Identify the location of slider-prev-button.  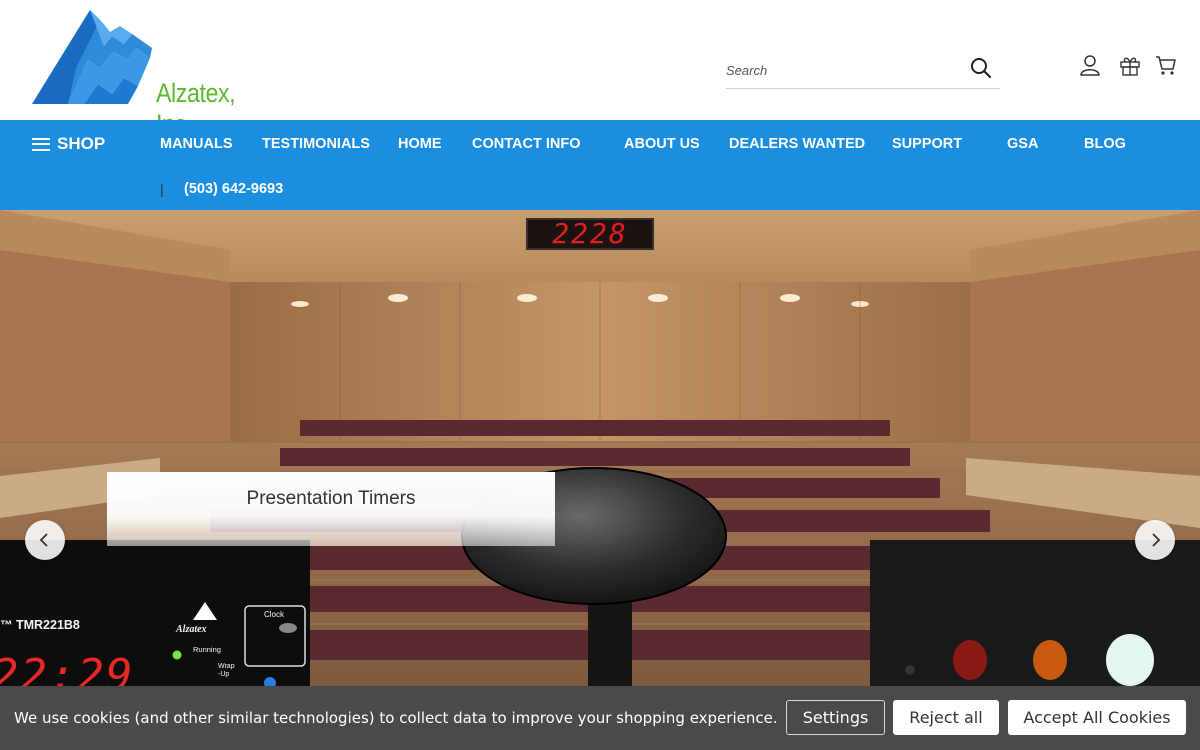
(45, 540).